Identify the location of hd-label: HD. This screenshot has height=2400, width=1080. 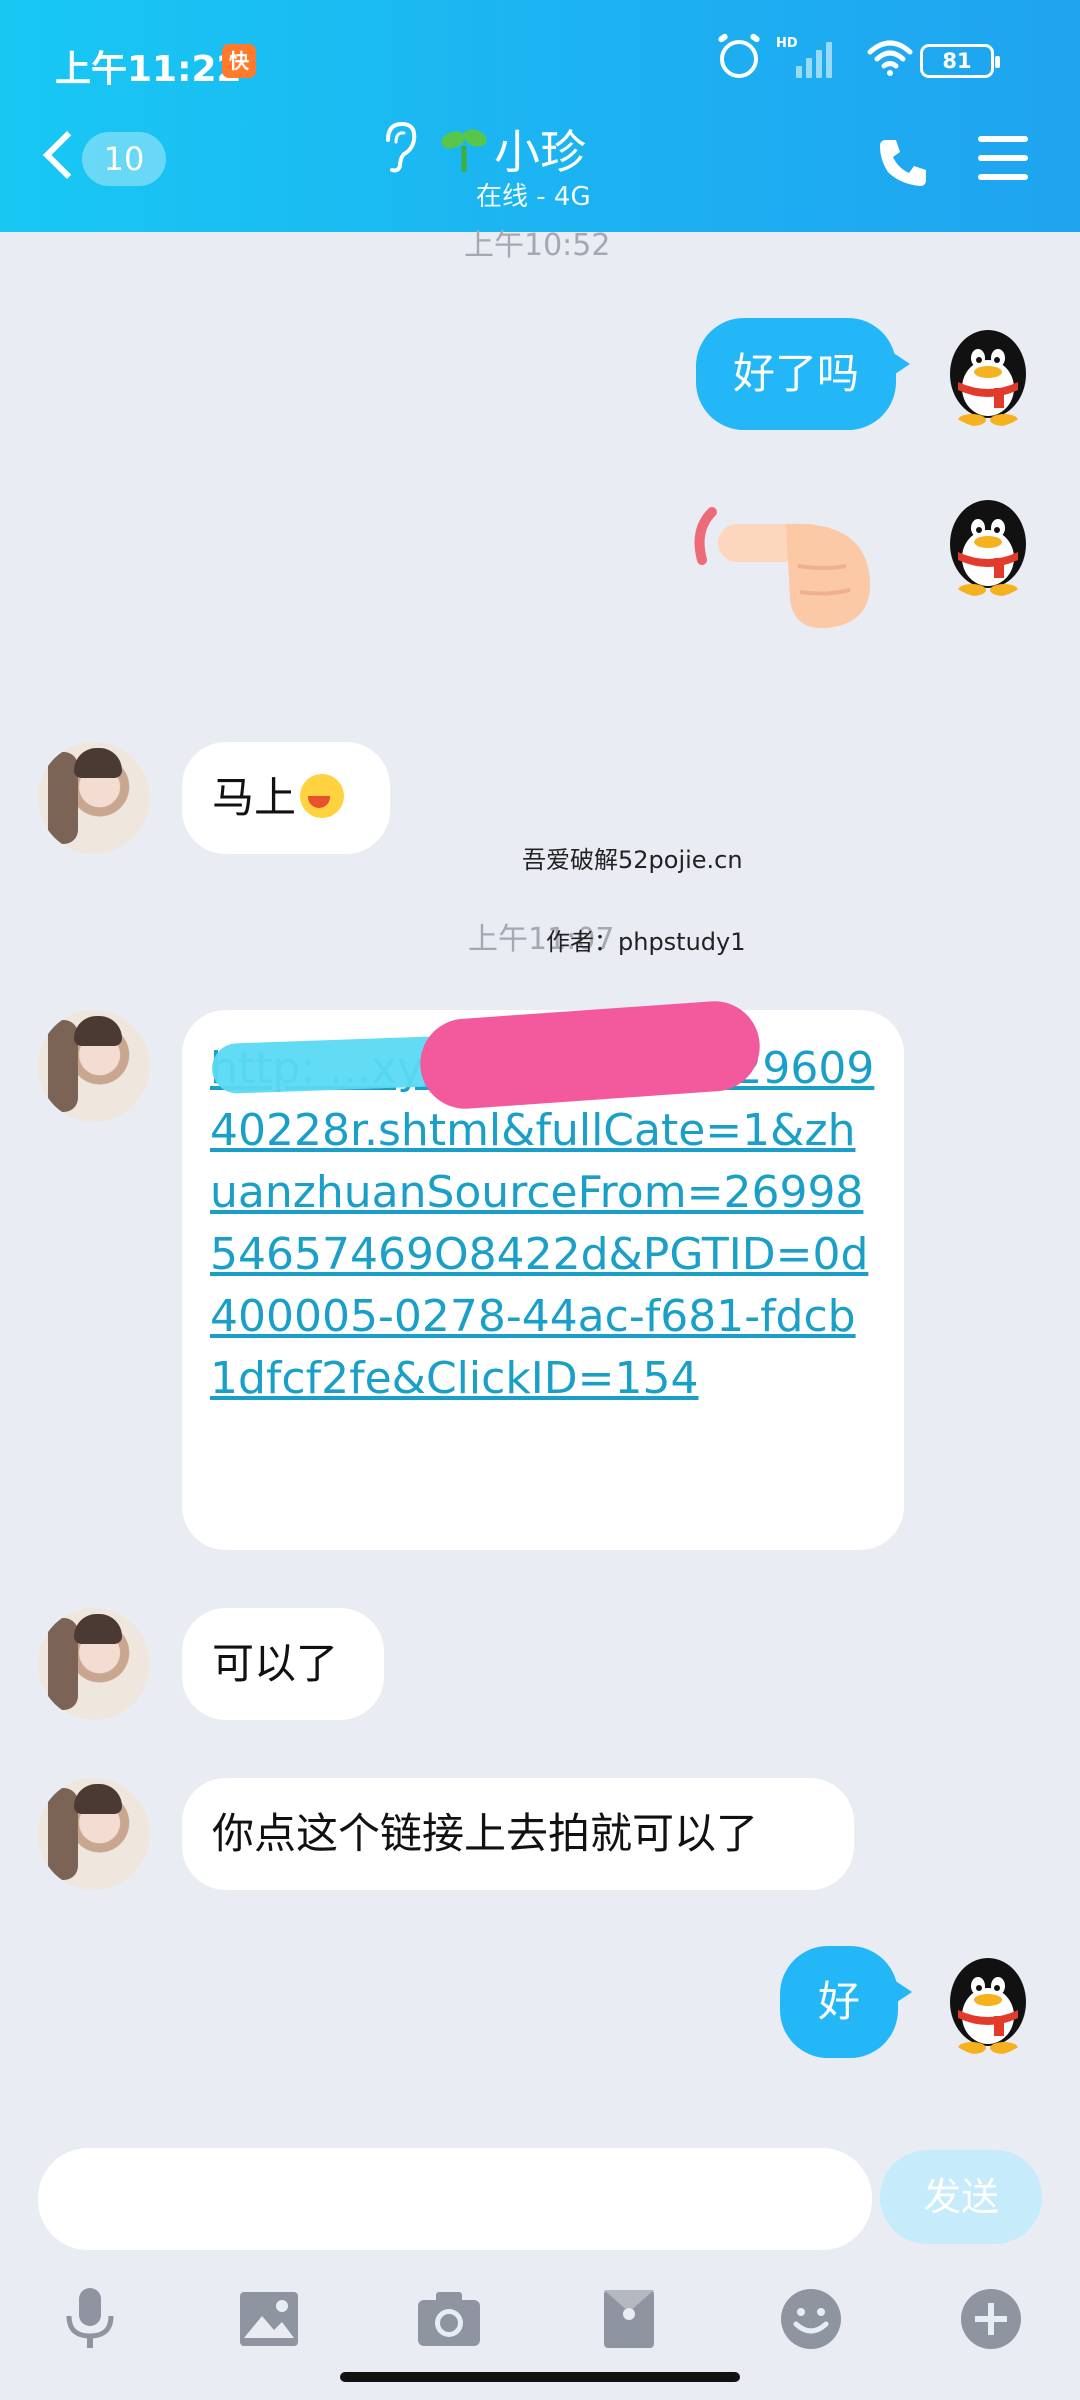
(787, 43).